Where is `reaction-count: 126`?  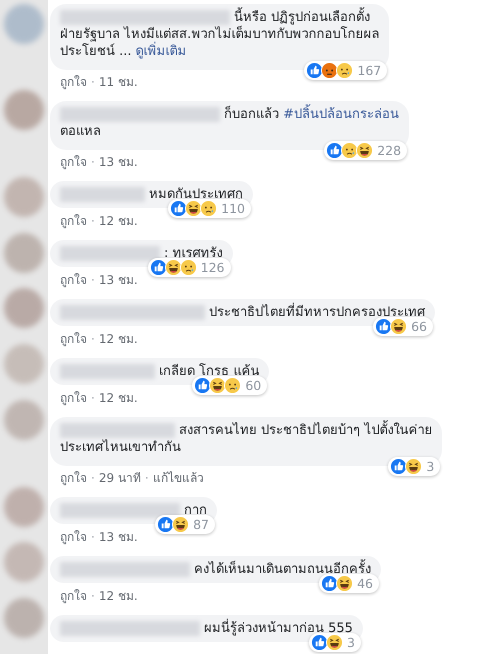
reaction-count: 126 is located at coordinates (212, 268).